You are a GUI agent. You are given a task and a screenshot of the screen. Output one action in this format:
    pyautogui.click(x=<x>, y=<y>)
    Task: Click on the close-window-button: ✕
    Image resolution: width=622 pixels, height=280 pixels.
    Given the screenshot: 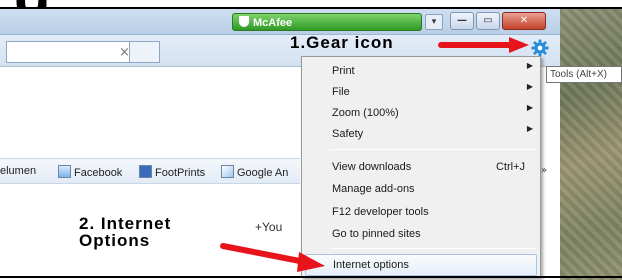 What is the action you would take?
    pyautogui.click(x=524, y=21)
    